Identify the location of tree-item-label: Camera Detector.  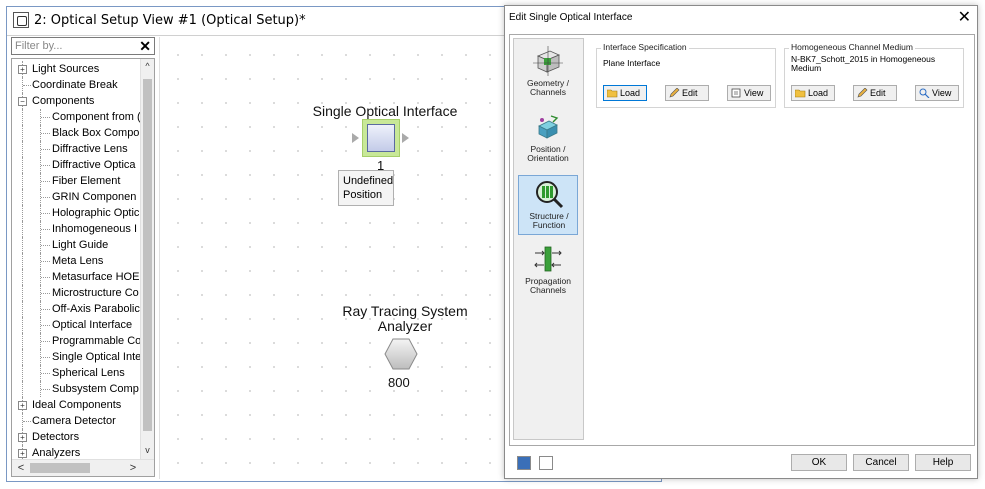
(74, 421).